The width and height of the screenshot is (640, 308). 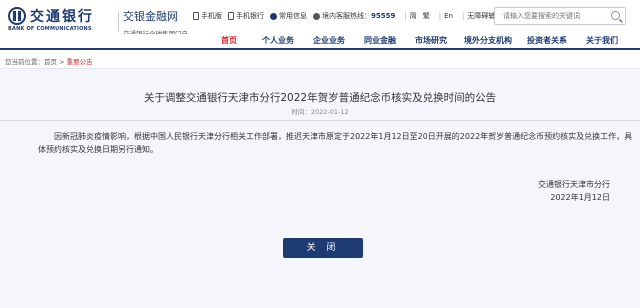 I want to click on nav-investor: 投资者关系, so click(x=547, y=41).